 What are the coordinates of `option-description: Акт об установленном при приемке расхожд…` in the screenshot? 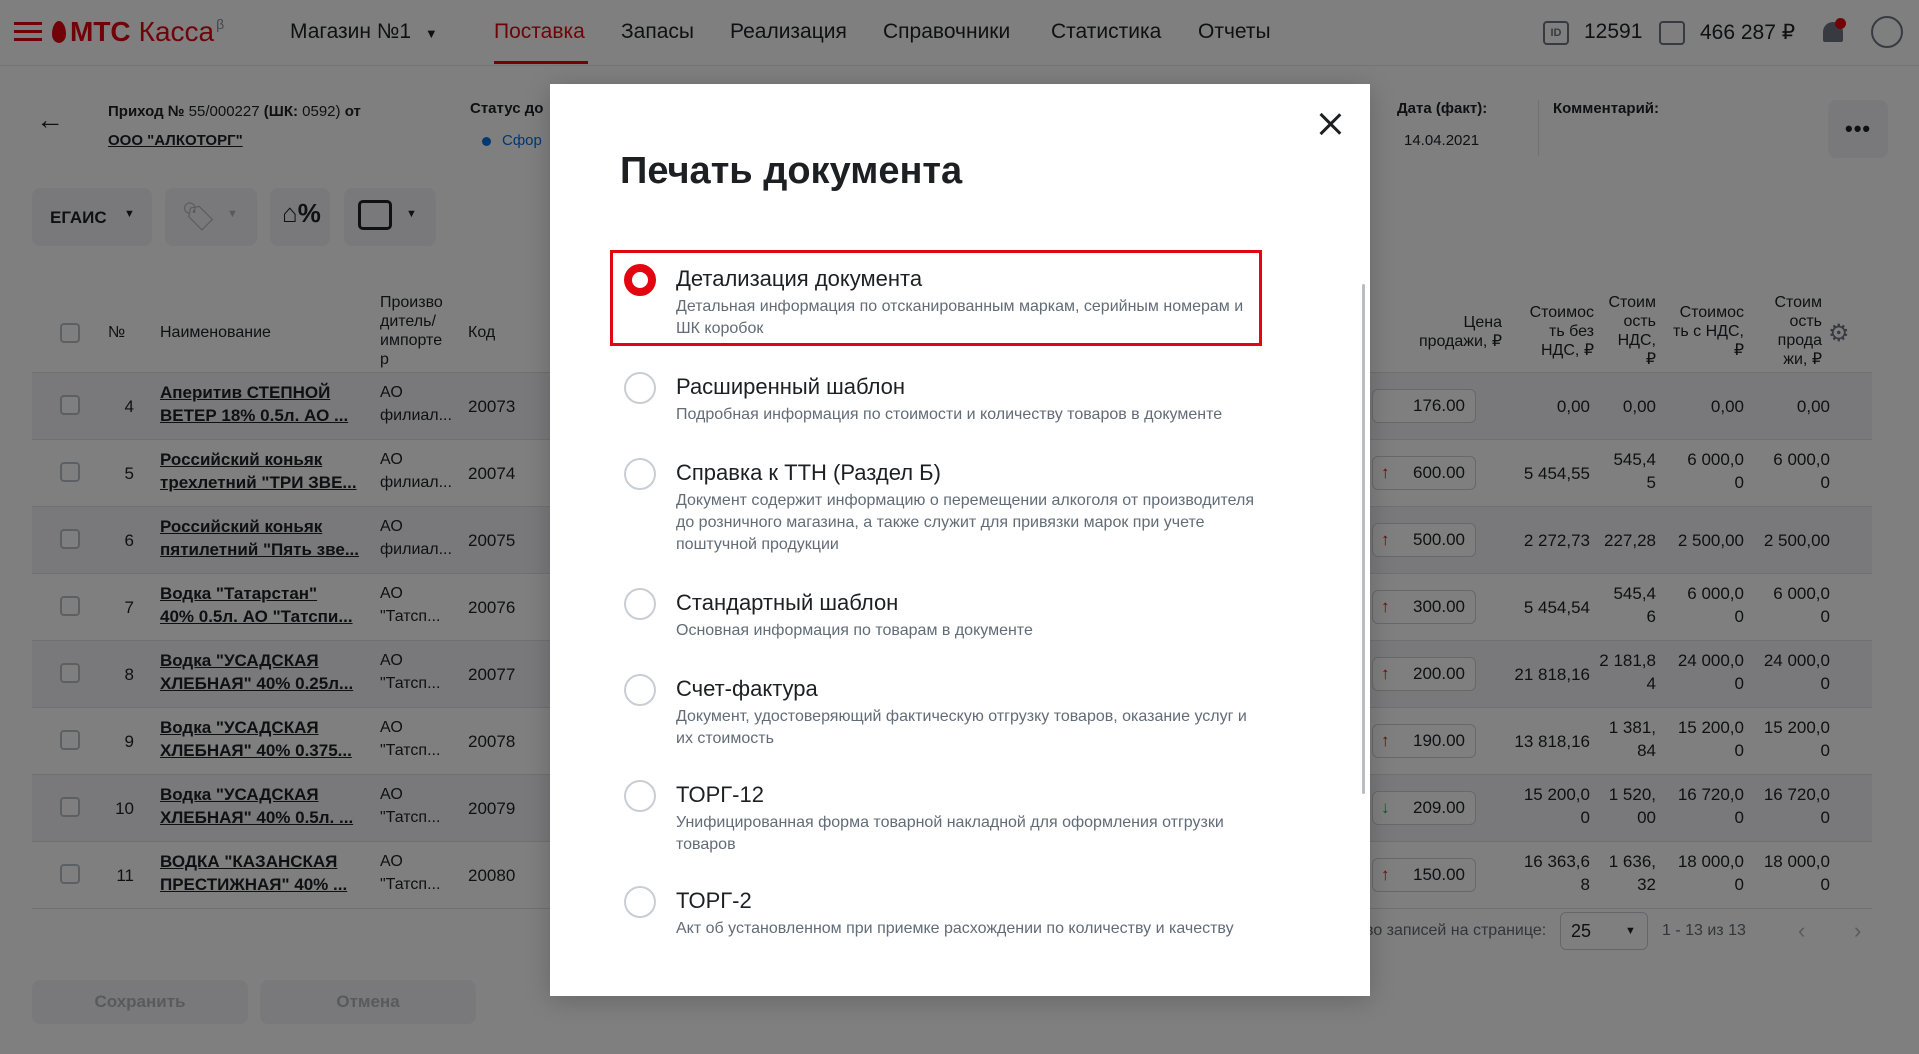 It's located at (955, 928).